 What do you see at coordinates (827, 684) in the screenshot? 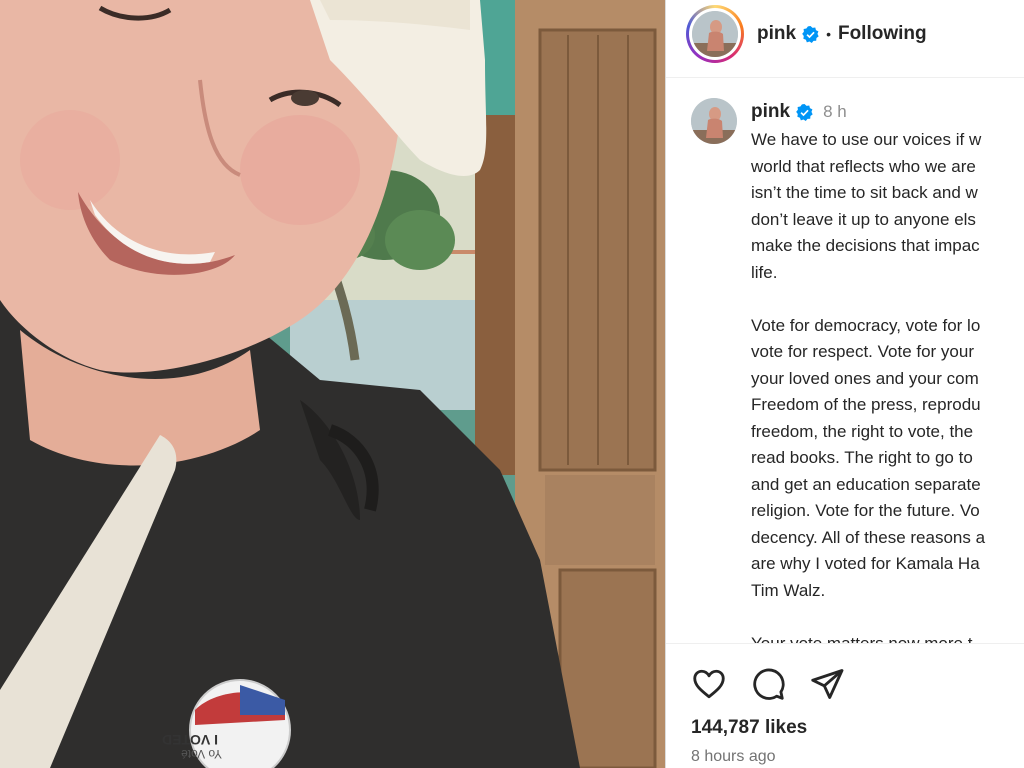
I see `share-icon` at bounding box center [827, 684].